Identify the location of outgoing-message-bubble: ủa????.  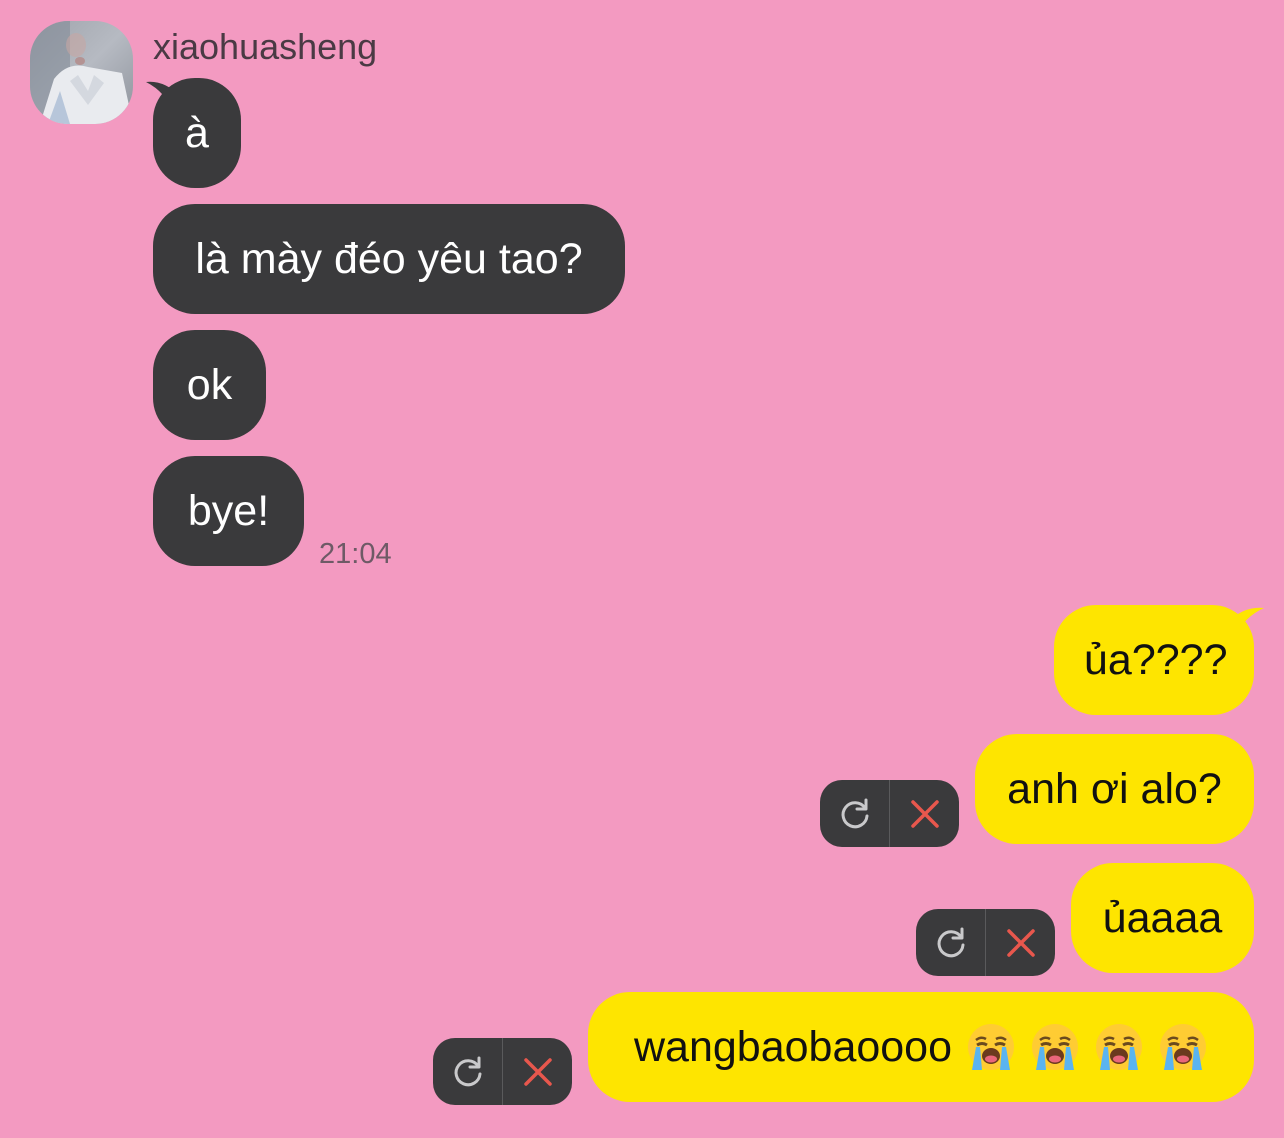
(1154, 660).